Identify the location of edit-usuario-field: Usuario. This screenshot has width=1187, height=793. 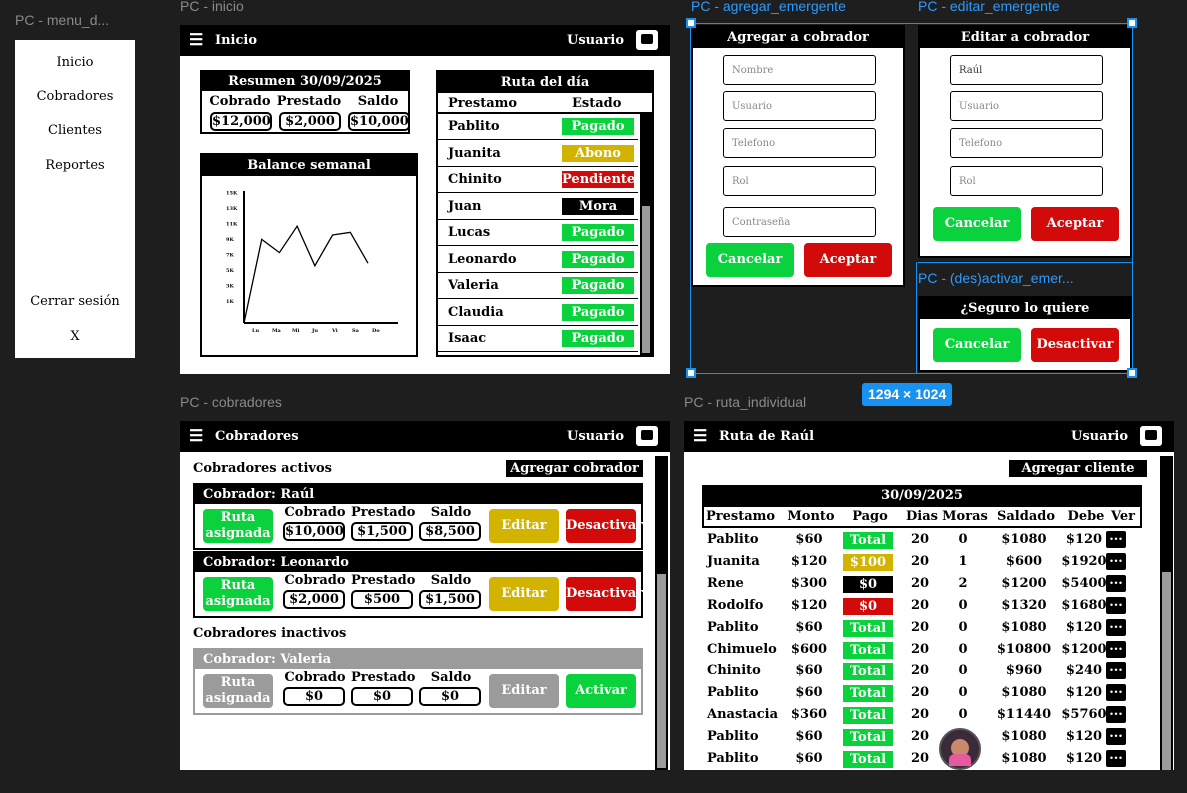
(1026, 106).